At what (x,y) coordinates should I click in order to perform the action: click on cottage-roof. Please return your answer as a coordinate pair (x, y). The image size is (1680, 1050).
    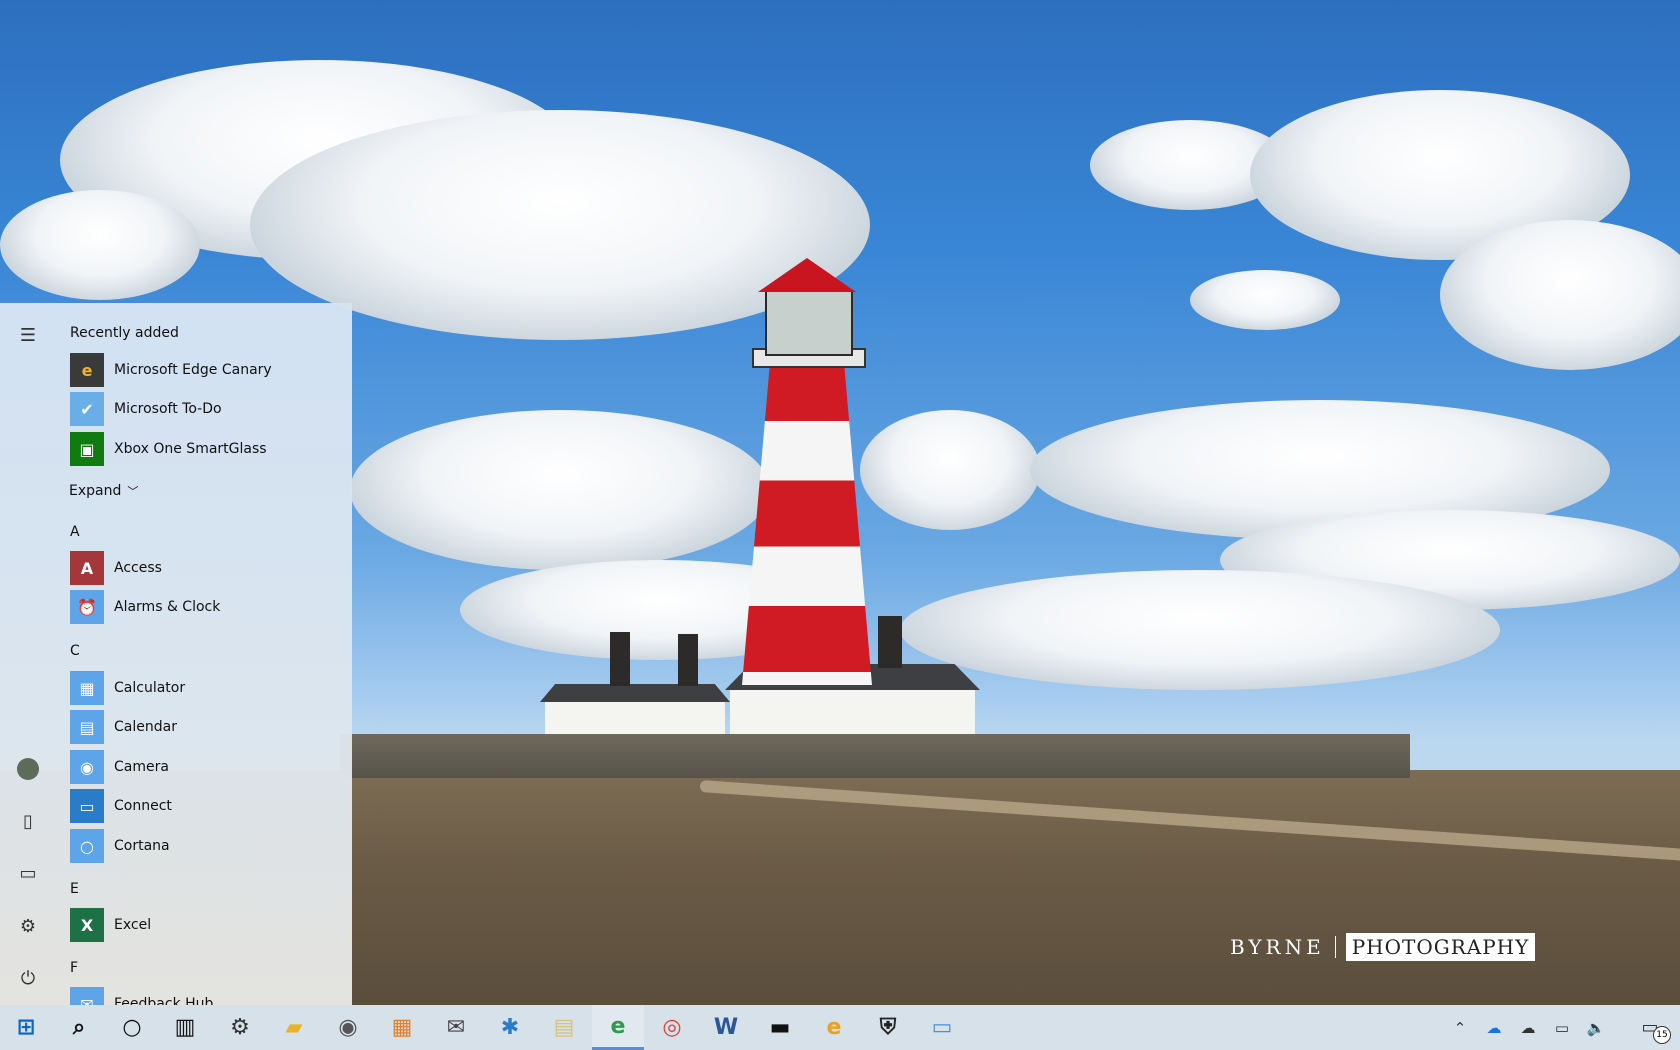
    Looking at the image, I should click on (635, 693).